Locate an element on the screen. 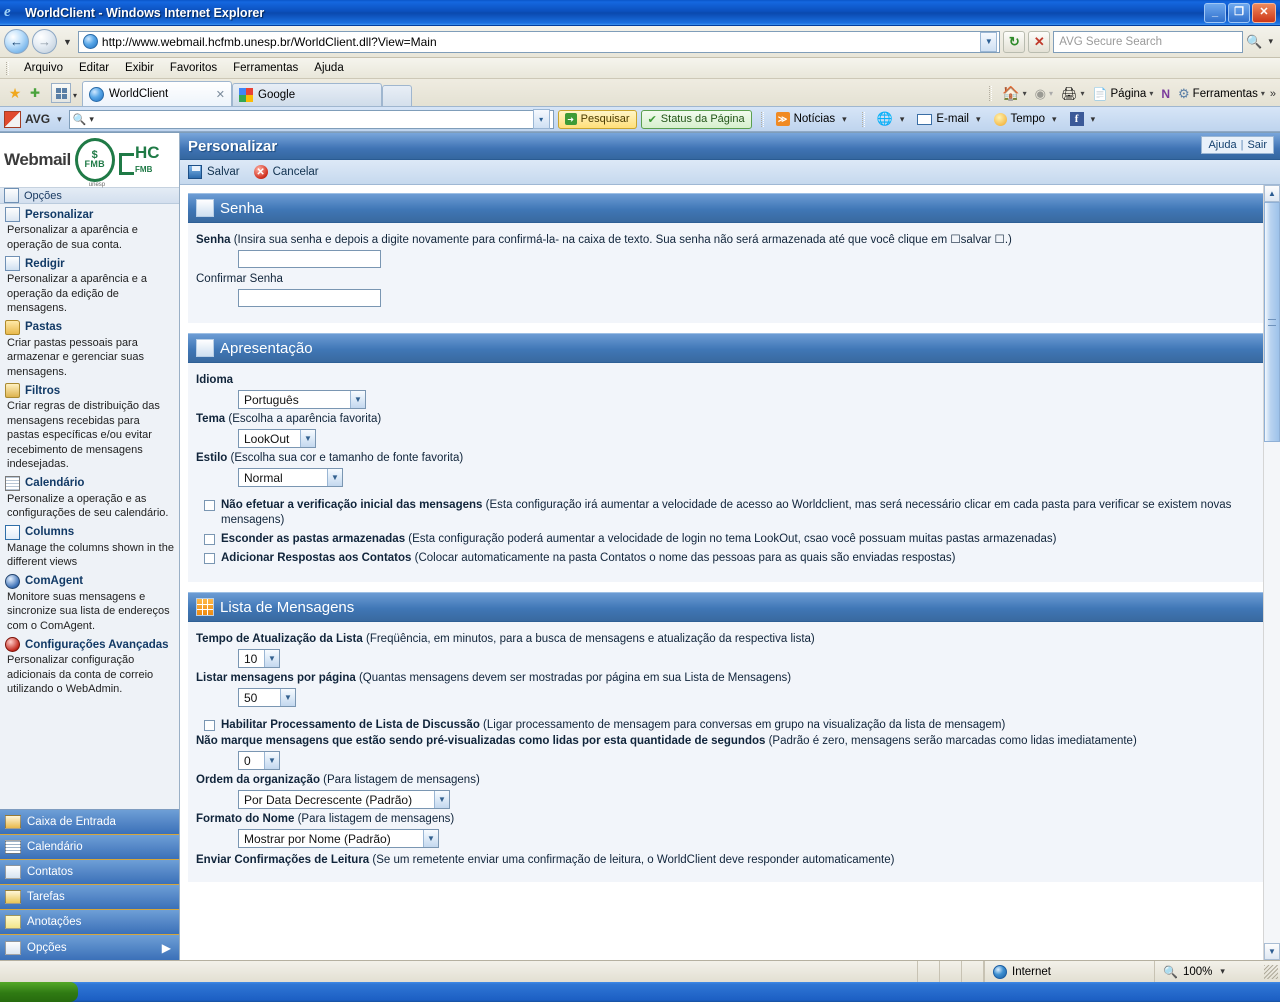 The width and height of the screenshot is (1280, 1002). nav-item-opcoes: Opções ▶ is located at coordinates (89, 947).